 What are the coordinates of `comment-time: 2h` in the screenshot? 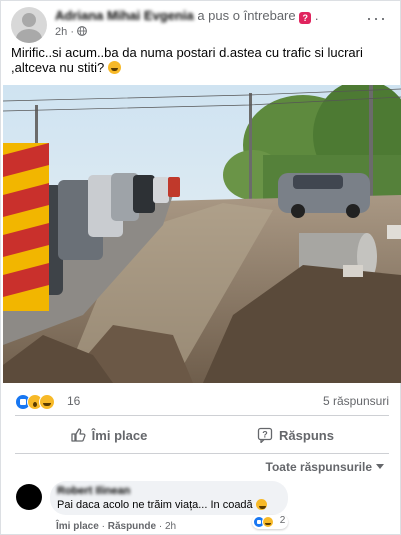 It's located at (170, 526).